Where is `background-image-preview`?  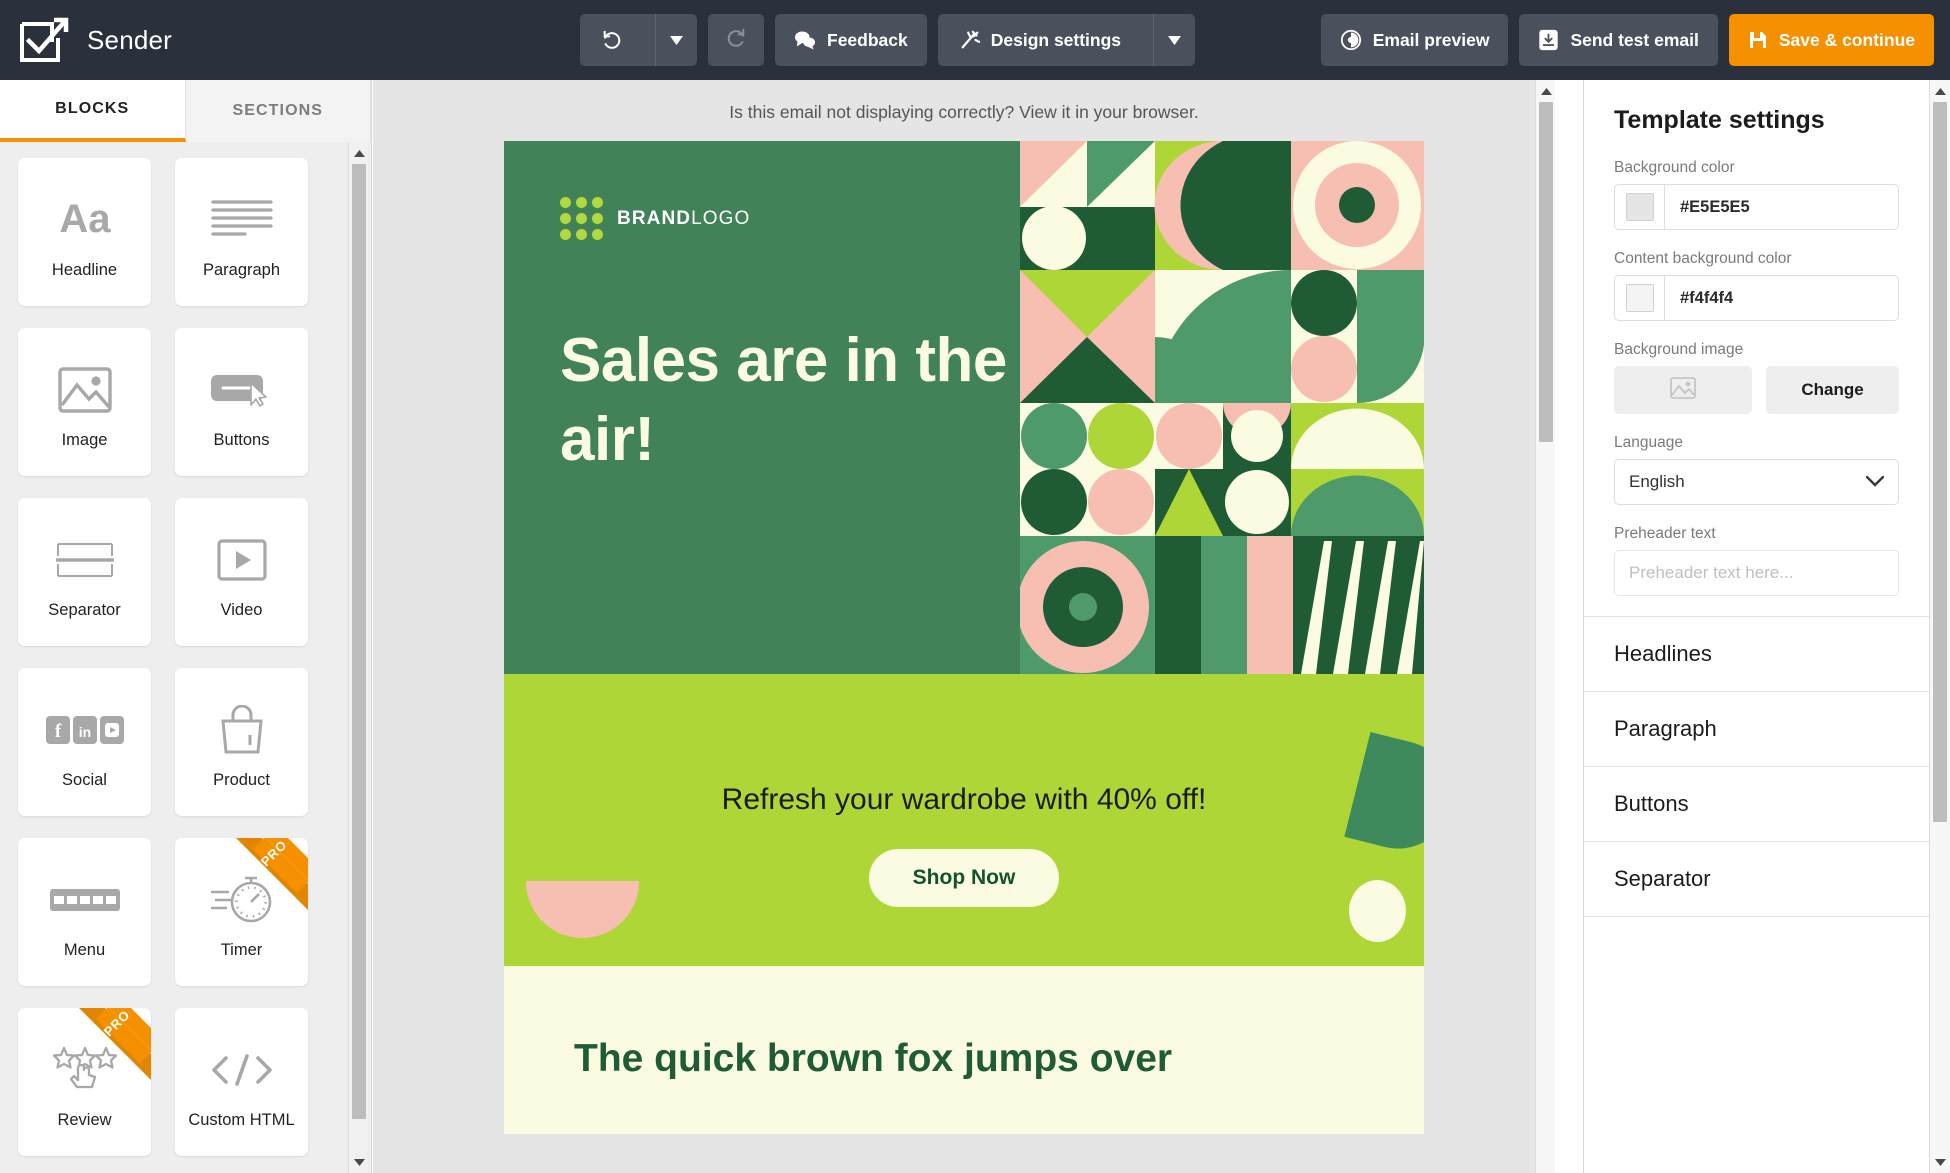 background-image-preview is located at coordinates (1683, 390).